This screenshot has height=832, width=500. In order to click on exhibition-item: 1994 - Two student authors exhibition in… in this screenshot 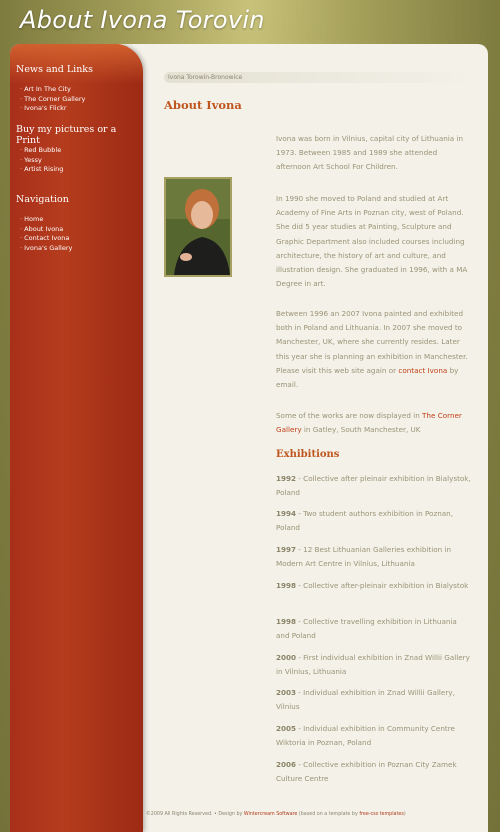, I will do `click(374, 521)`.